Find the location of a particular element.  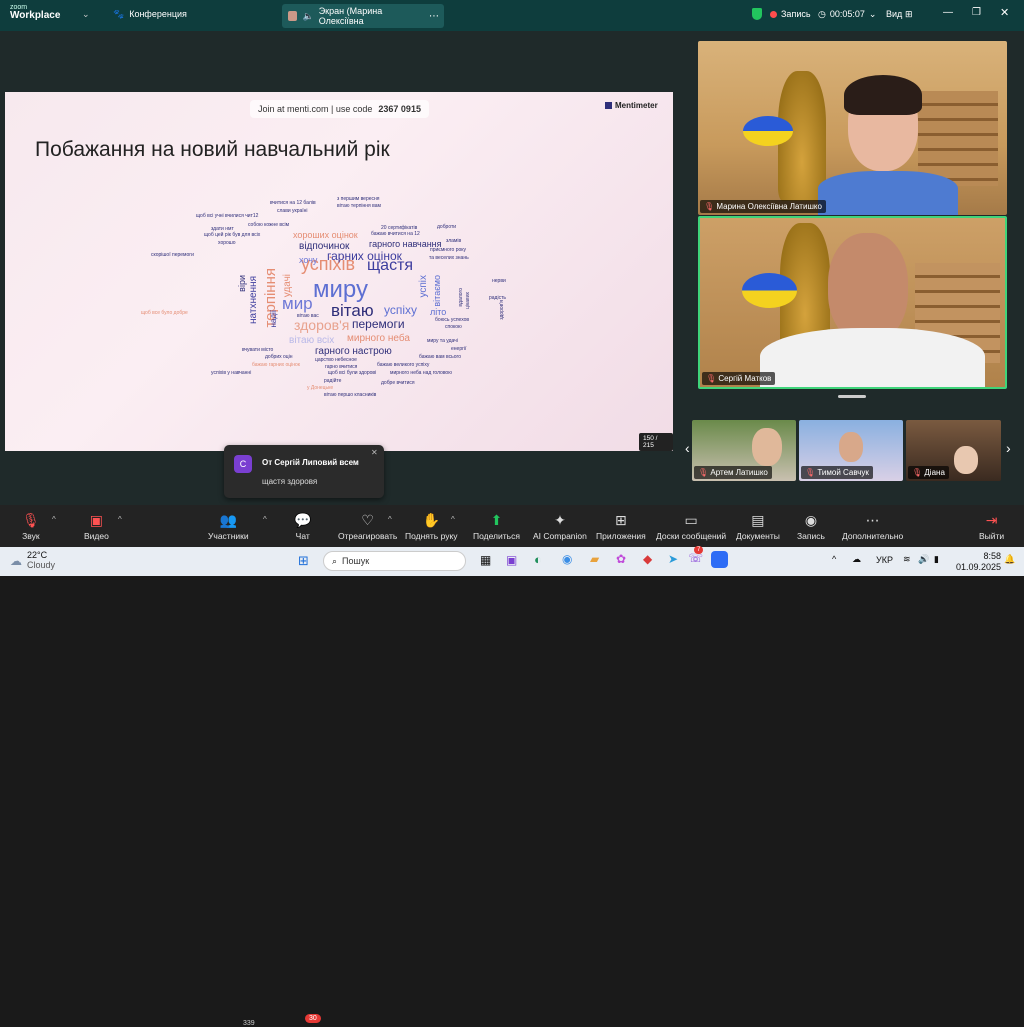

participant-tile: 🎙 Артем Латишко is located at coordinates (744, 450).